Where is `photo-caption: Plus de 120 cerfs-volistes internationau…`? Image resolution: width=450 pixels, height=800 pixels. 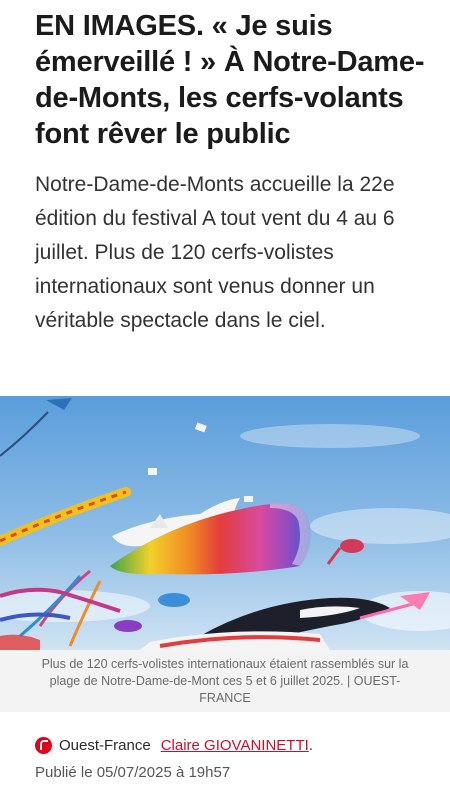
photo-caption: Plus de 120 cerfs-volistes internationau… is located at coordinates (225, 681).